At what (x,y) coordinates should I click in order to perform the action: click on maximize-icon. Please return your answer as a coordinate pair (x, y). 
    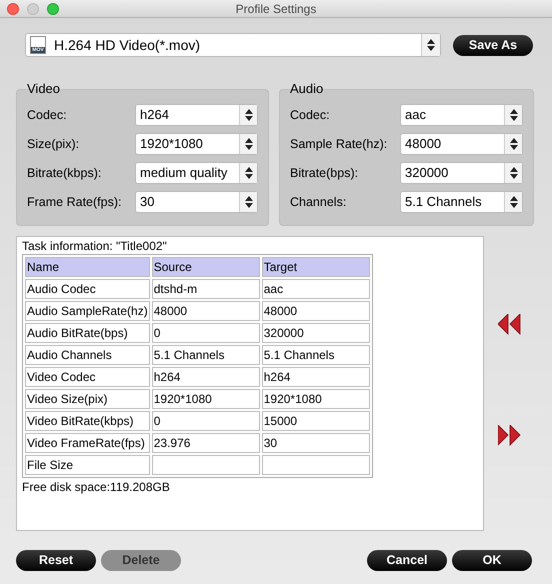
    Looking at the image, I should click on (53, 9).